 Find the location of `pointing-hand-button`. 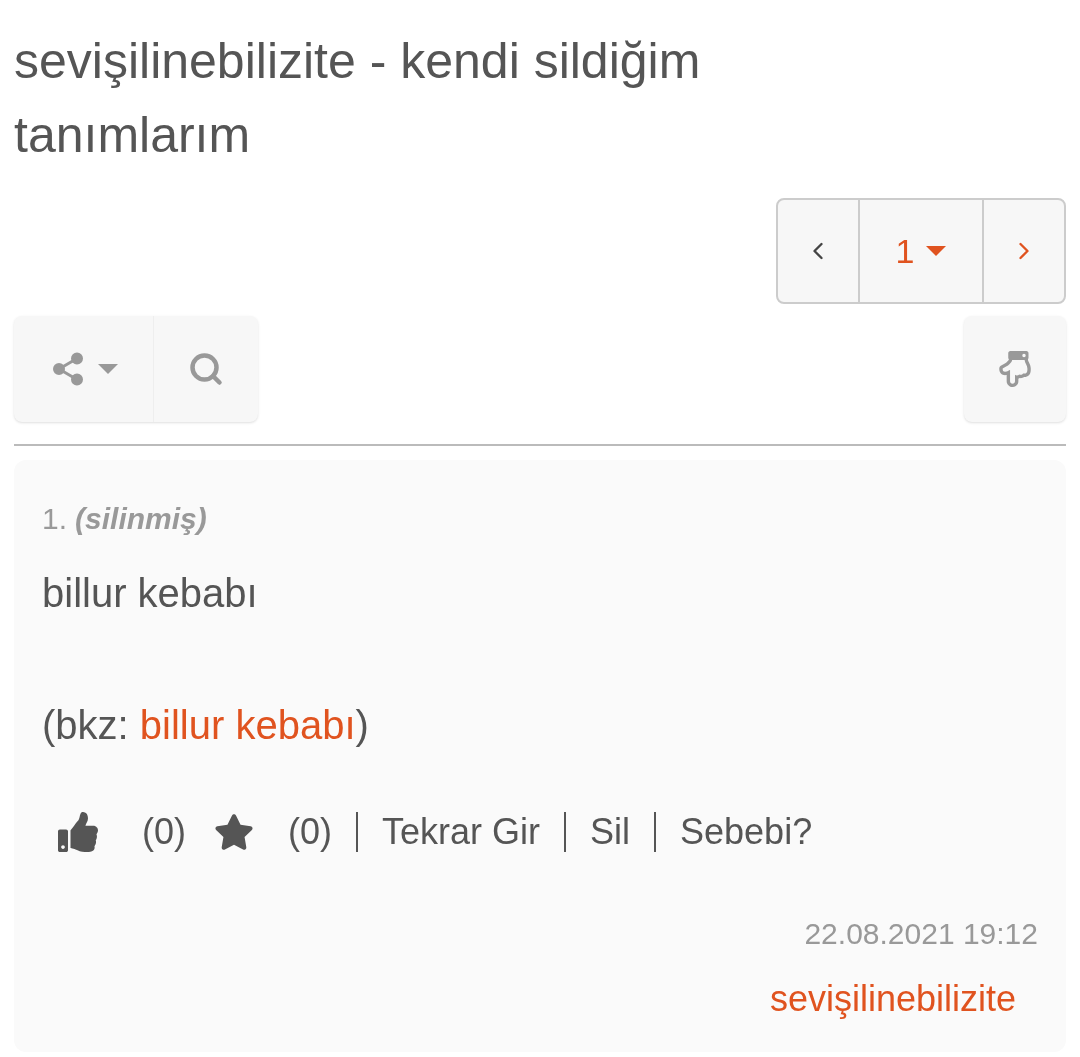

pointing-hand-button is located at coordinates (1015, 369).